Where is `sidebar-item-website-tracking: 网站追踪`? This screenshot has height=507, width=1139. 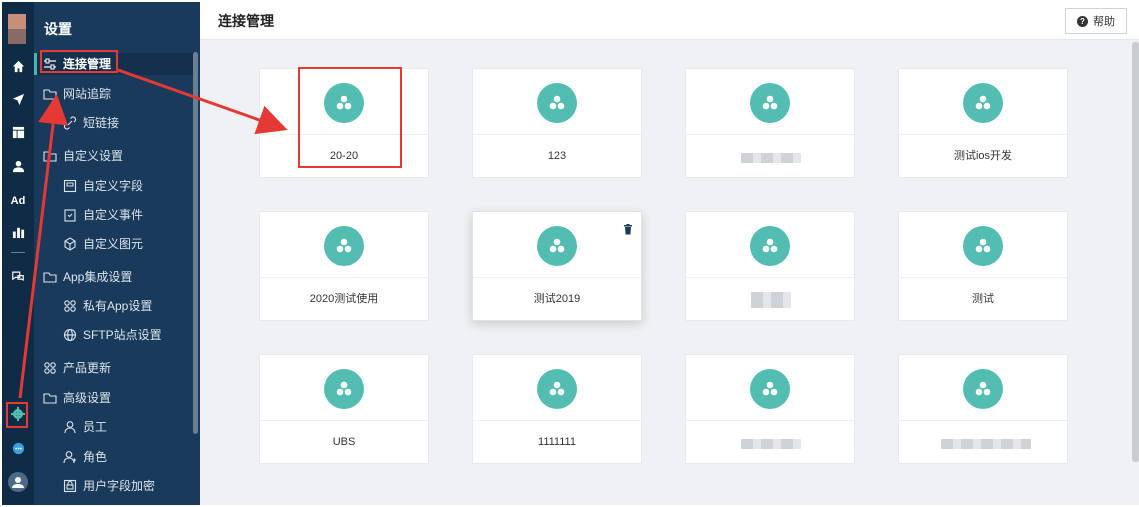
sidebar-item-website-tracking: 网站追踪 is located at coordinates (114, 94).